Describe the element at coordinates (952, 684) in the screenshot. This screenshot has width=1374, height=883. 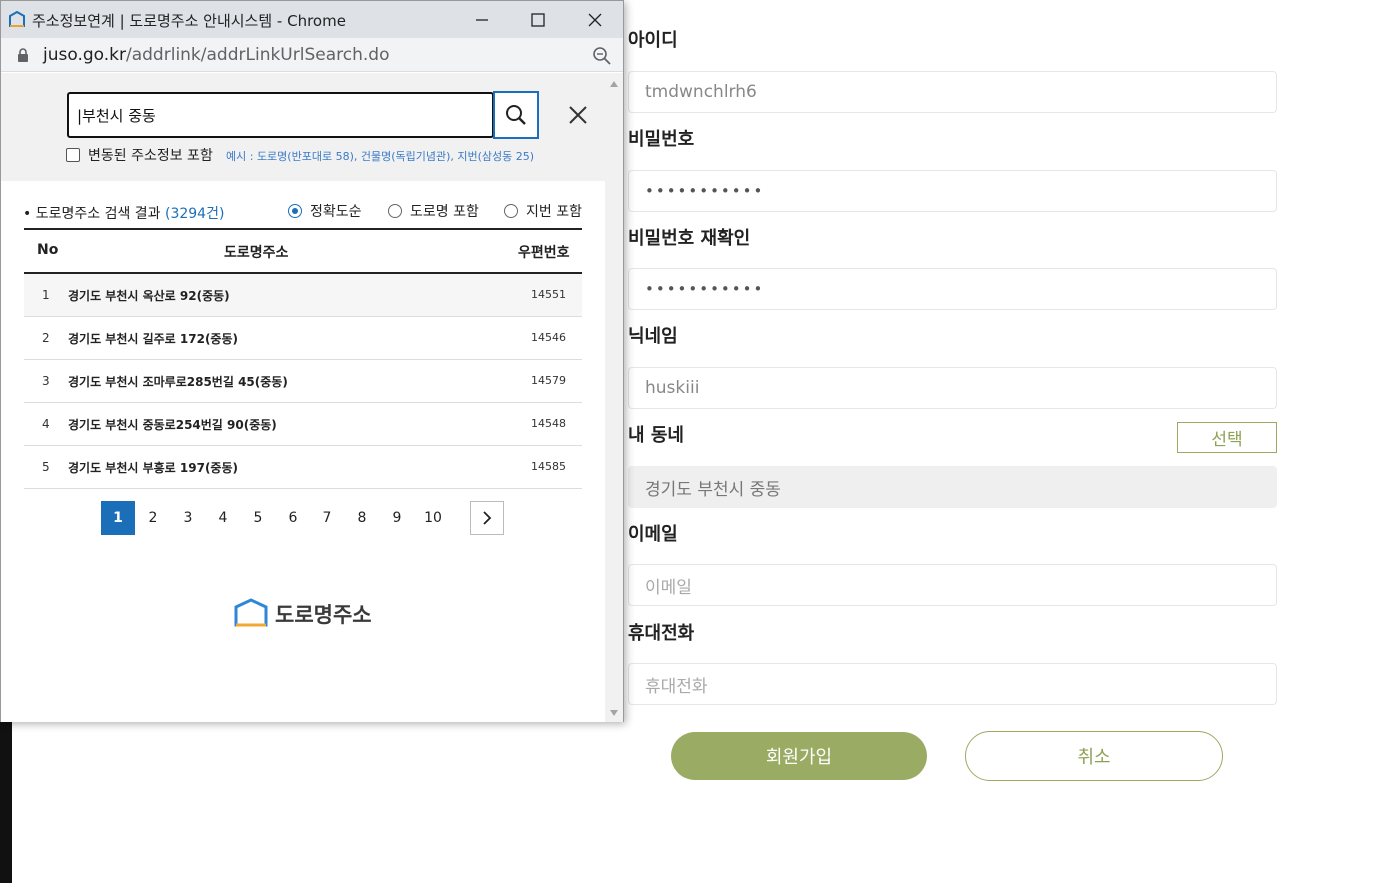
I see `phone-field: 휴대전화` at that location.